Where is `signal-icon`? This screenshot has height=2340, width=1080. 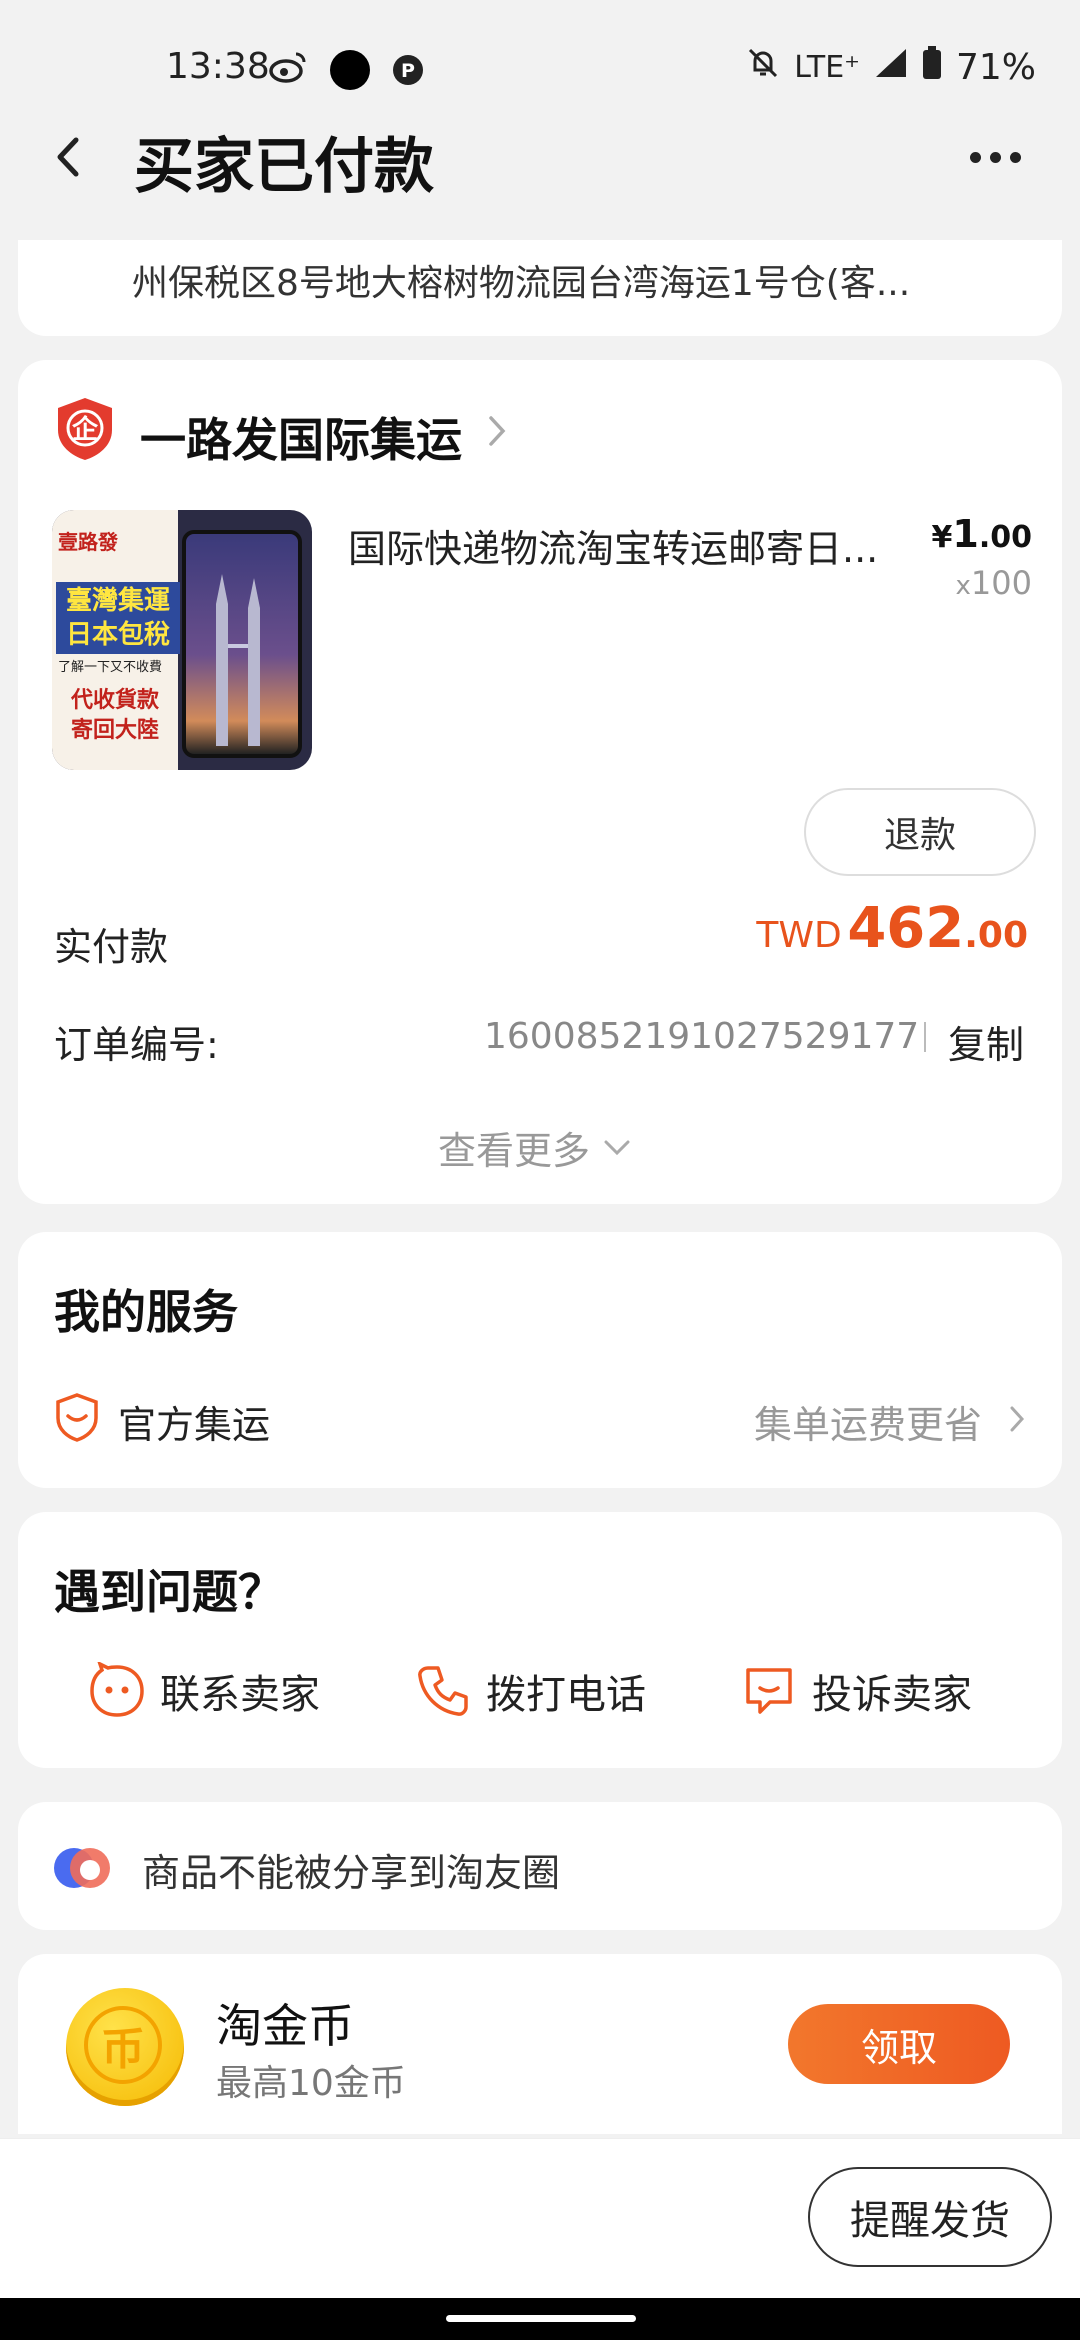 signal-icon is located at coordinates (891, 67).